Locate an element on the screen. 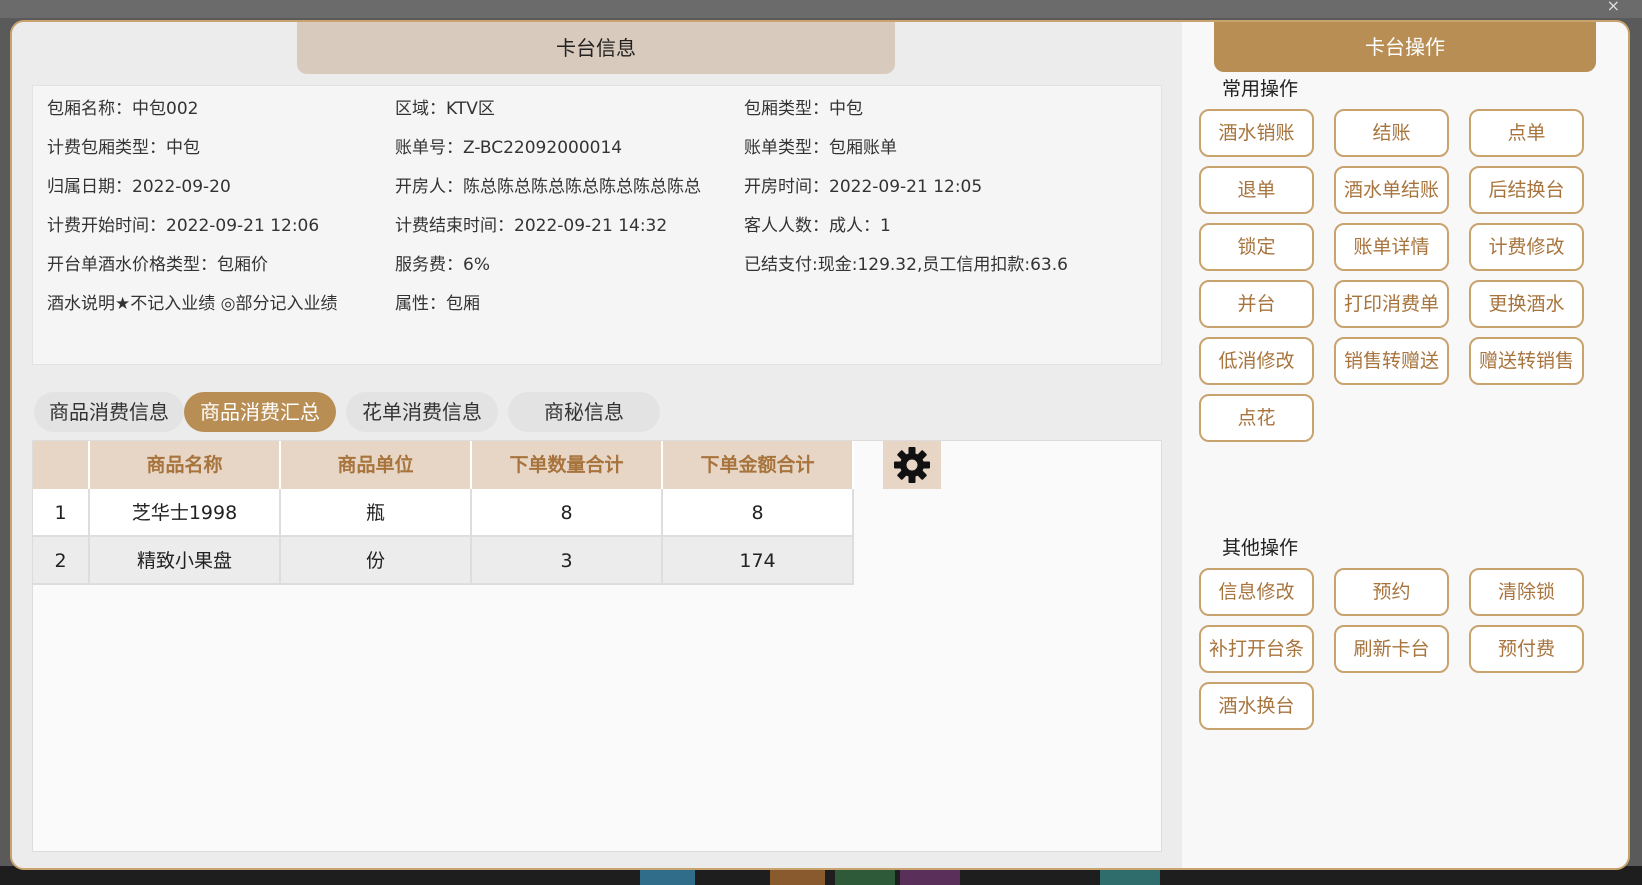  column-settings-button is located at coordinates (912, 465).